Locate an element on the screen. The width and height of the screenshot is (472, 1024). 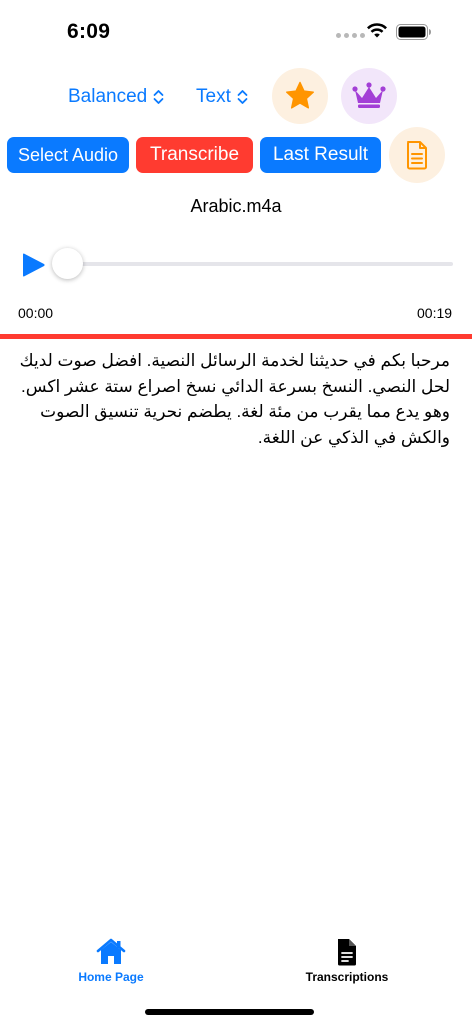
mode-picker: Balanced is located at coordinates (116, 97).